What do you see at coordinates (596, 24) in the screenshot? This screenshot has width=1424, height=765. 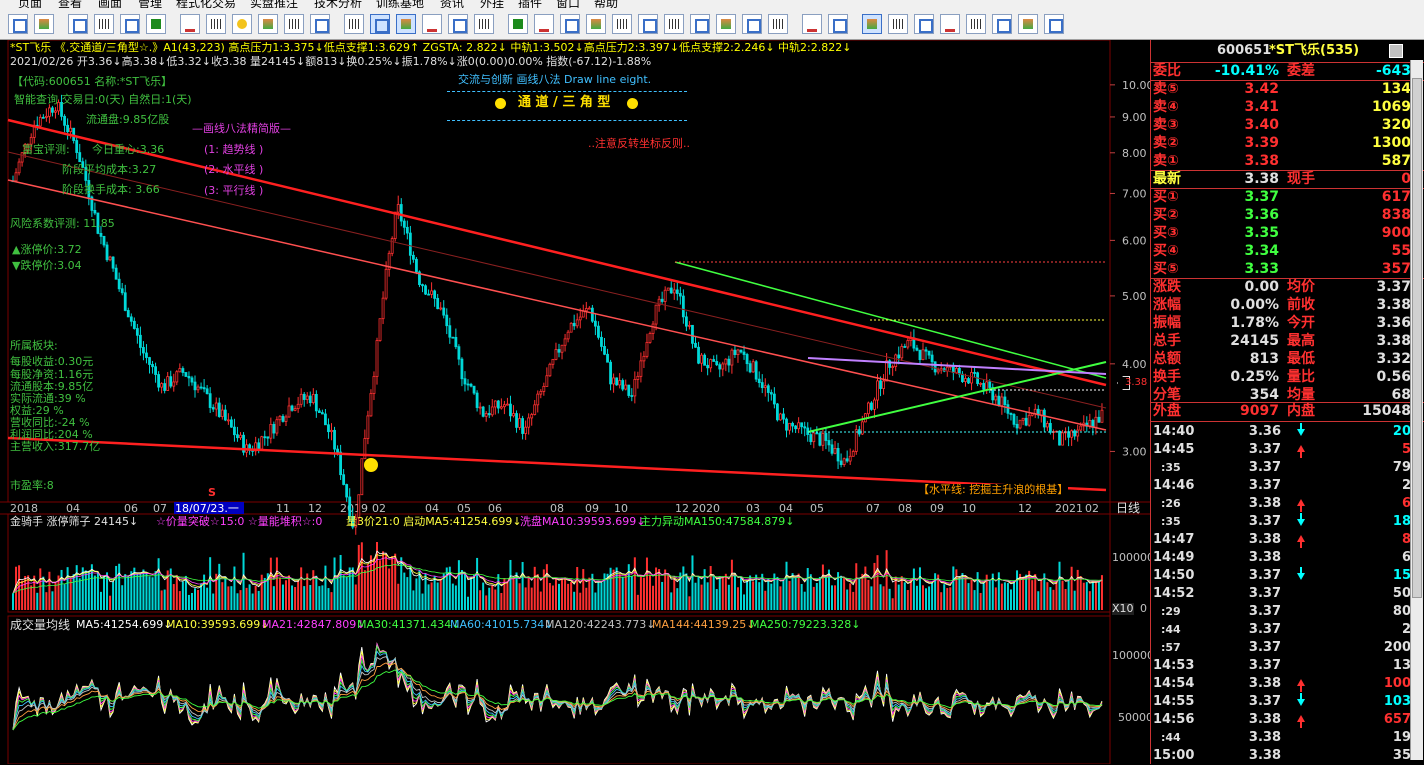 I see `day-icon` at bounding box center [596, 24].